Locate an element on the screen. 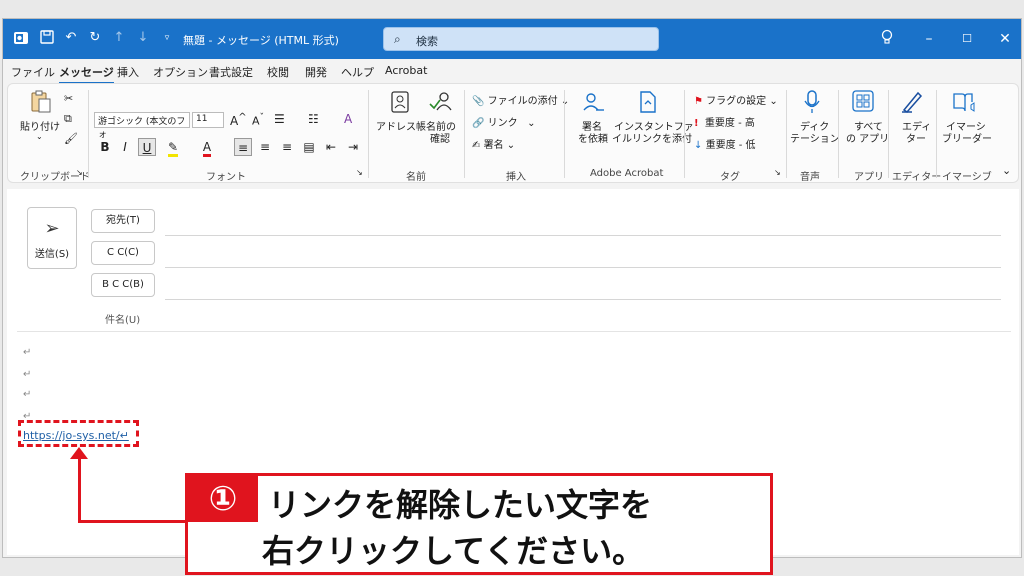  menu-file: ファイル is located at coordinates (33, 72).